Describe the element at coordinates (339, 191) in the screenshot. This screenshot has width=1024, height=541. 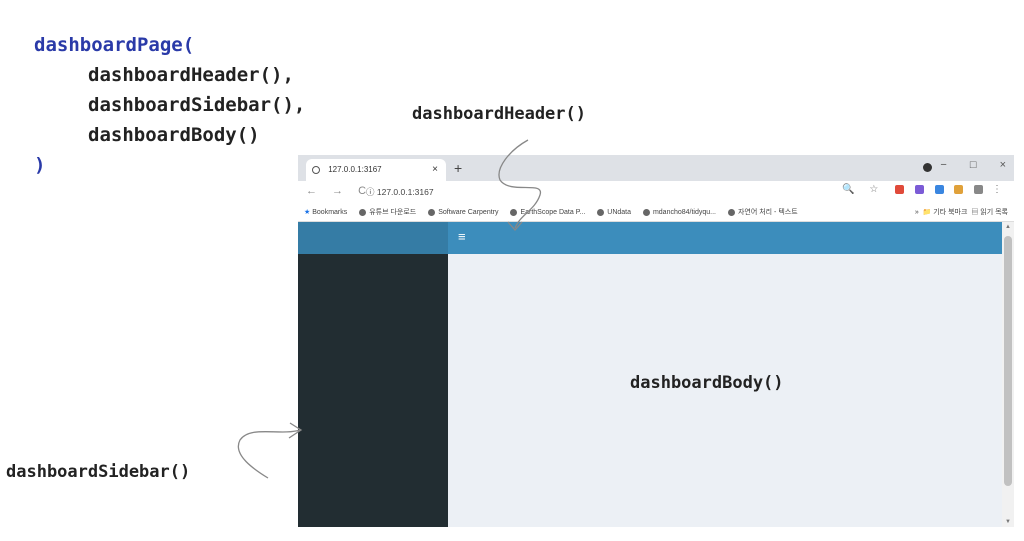
I see `nav-buttons: ← → C` at that location.